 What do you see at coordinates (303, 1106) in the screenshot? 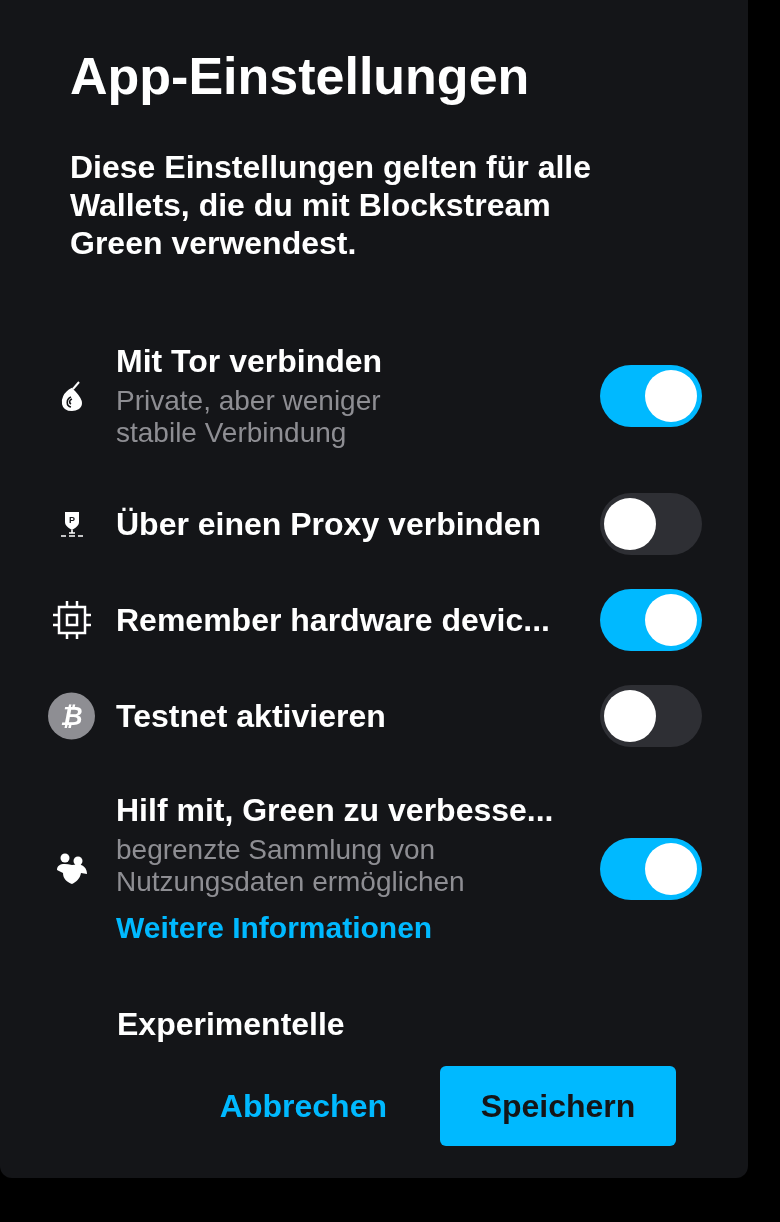
I see `cancel-button: Abbrechen` at bounding box center [303, 1106].